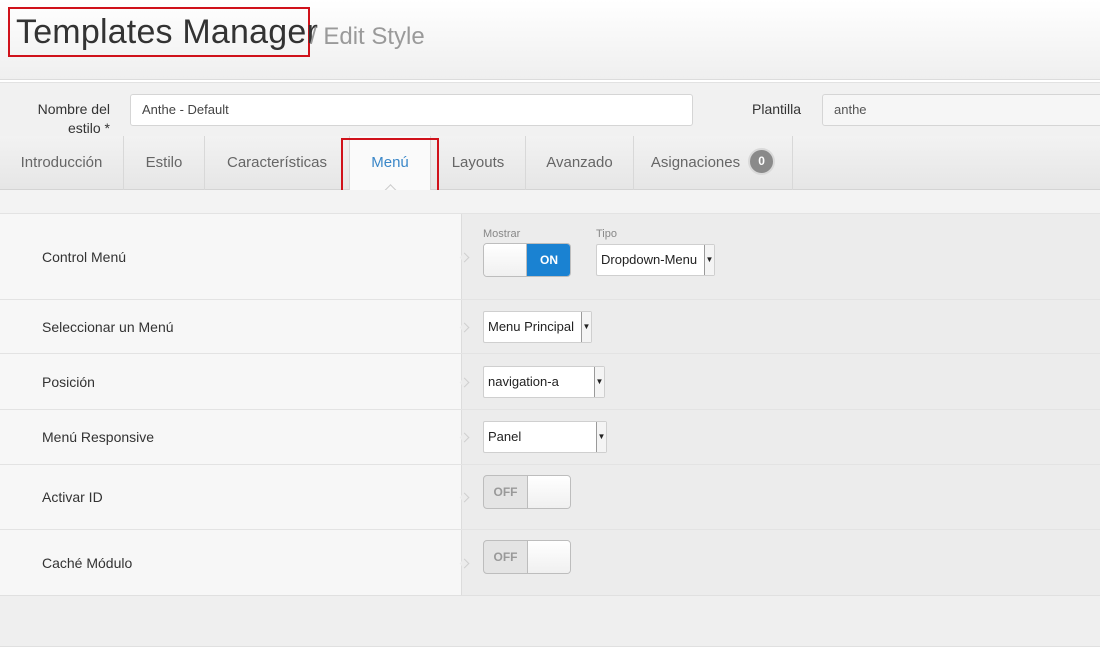 The height and width of the screenshot is (672, 1100). I want to click on style-name-input: Anthe - Default, so click(411, 110).